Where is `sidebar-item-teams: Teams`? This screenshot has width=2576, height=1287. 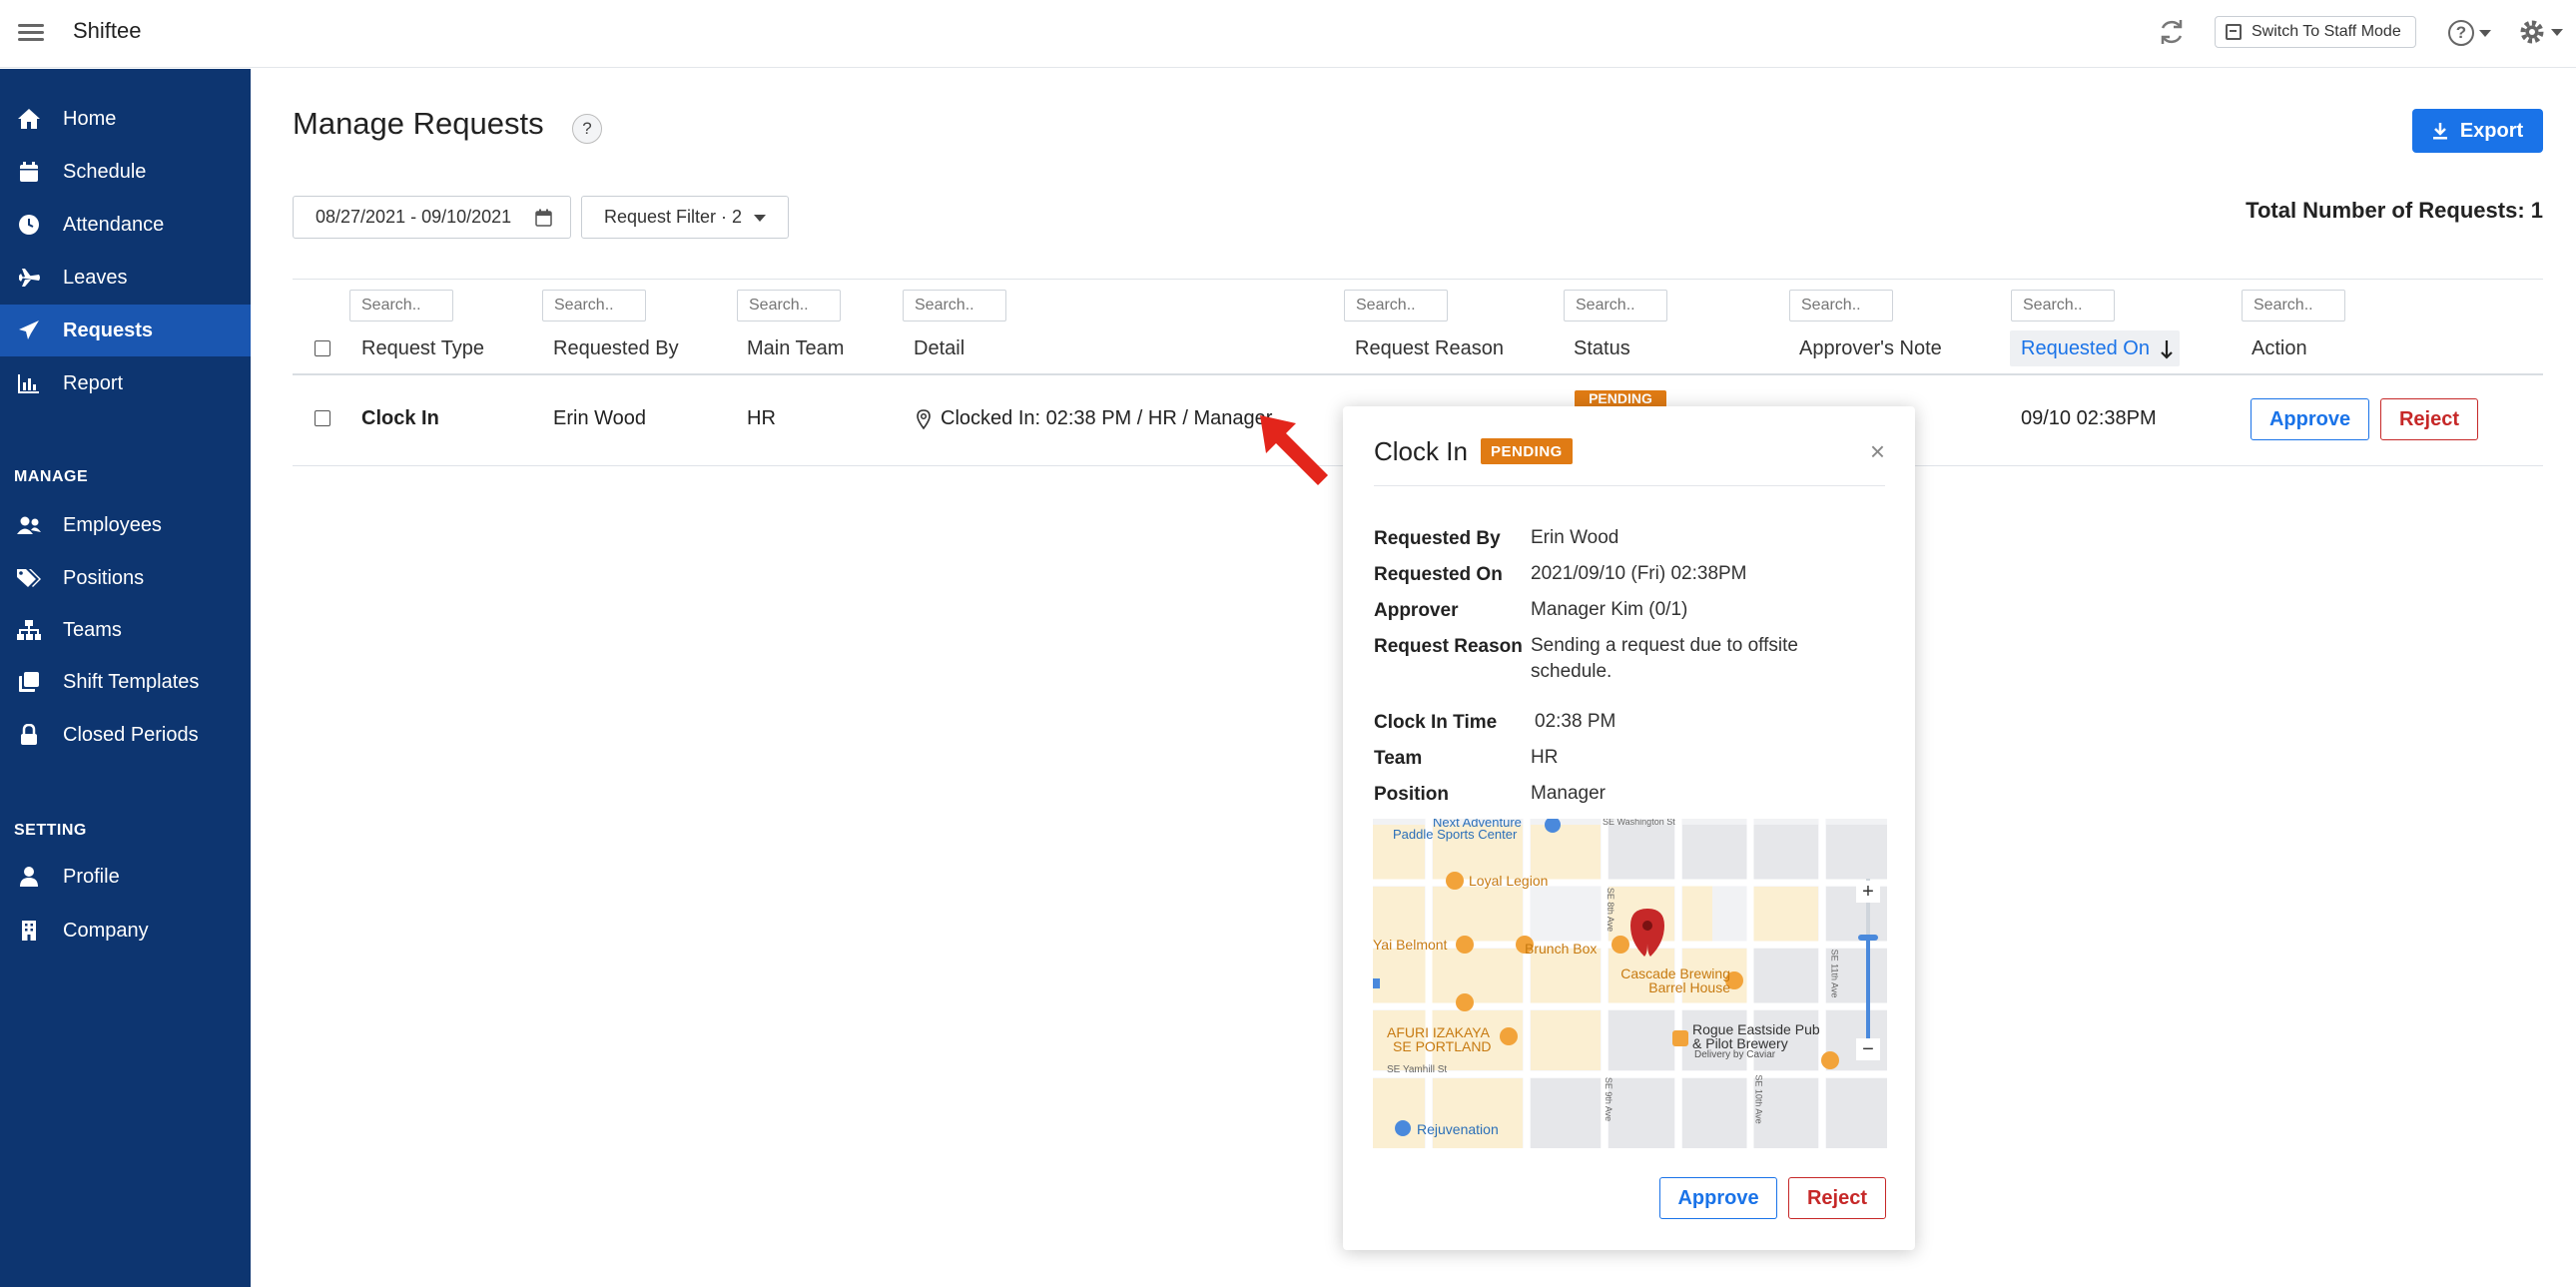
sidebar-item-teams: Teams is located at coordinates (125, 630).